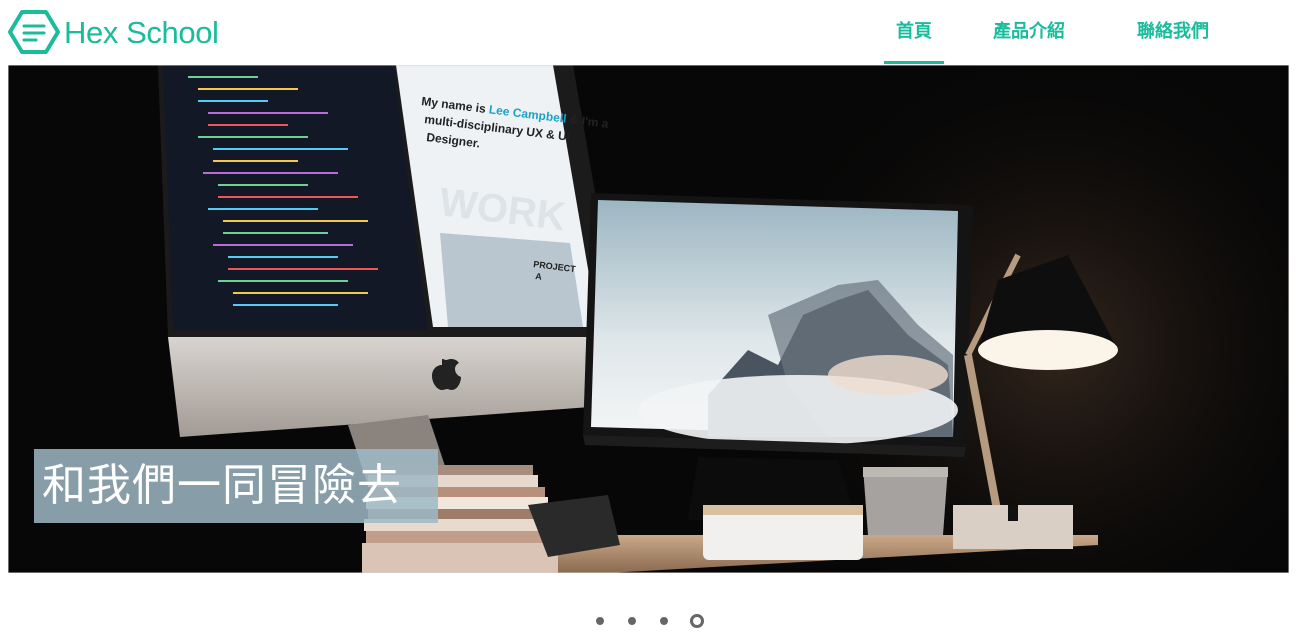 Image resolution: width=1311 pixels, height=634 pixels. I want to click on nav-item-contact: 聯絡我們, so click(1173, 32).